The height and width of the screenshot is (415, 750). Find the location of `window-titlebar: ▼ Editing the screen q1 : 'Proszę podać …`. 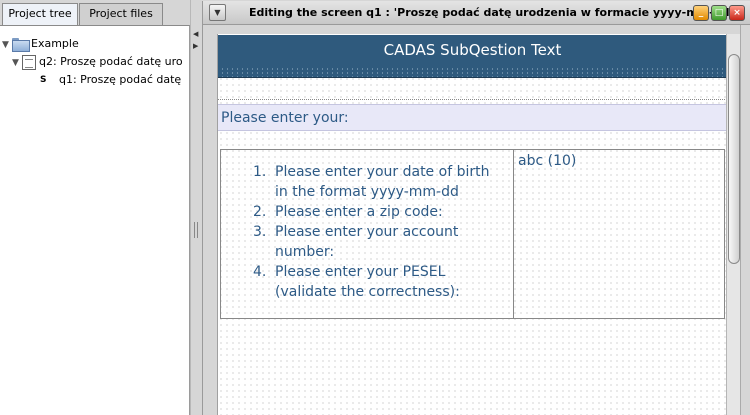

window-titlebar: ▼ Editing the screen q1 : 'Proszę podać … is located at coordinates (476, 13).